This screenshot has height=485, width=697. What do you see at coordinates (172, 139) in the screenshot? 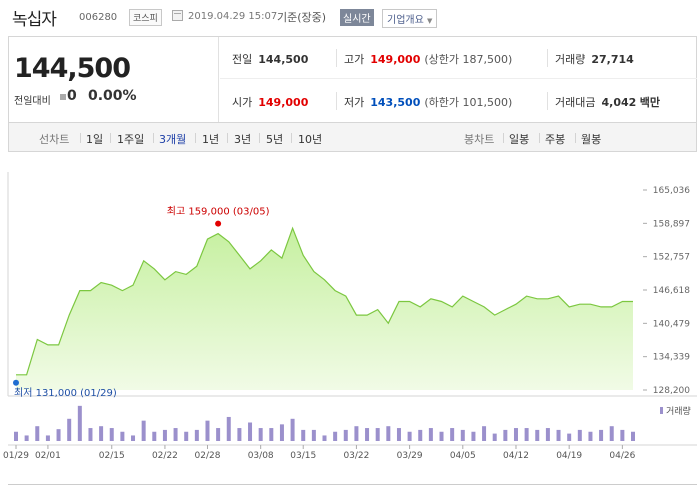
I see `period-3m: 3개월` at bounding box center [172, 139].